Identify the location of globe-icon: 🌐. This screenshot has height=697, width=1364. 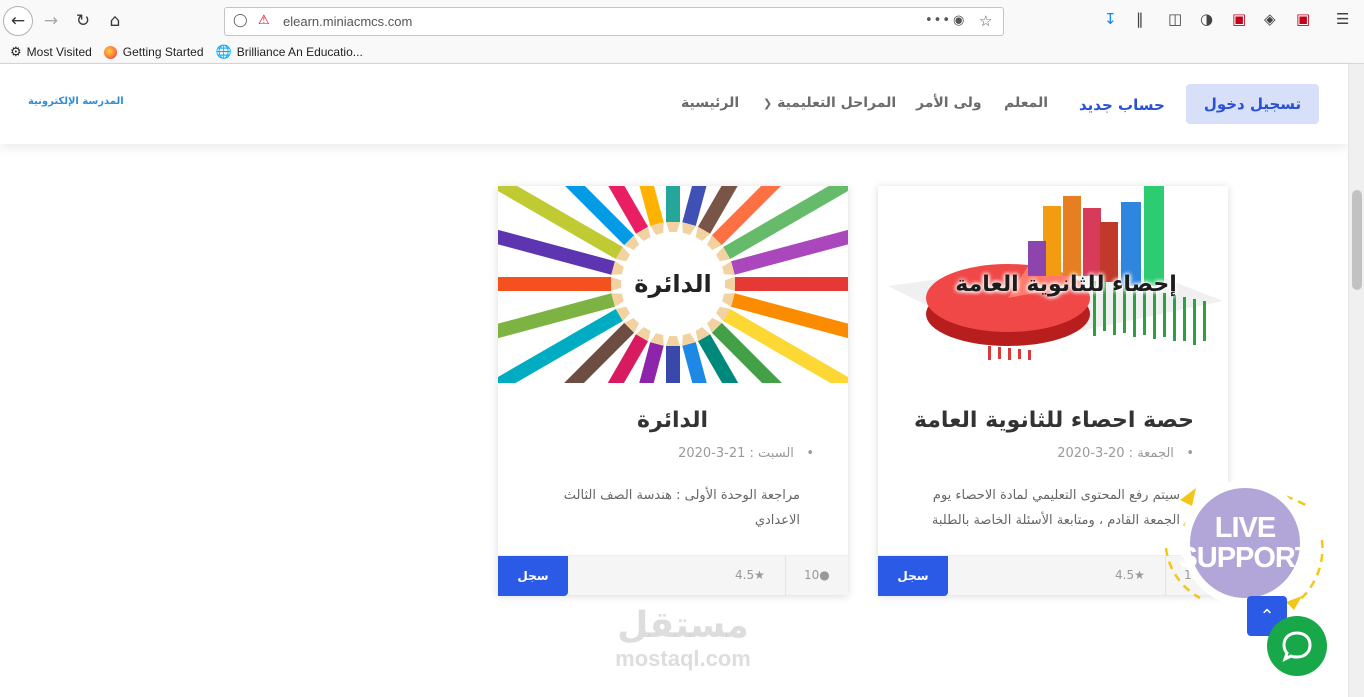
(223, 51).